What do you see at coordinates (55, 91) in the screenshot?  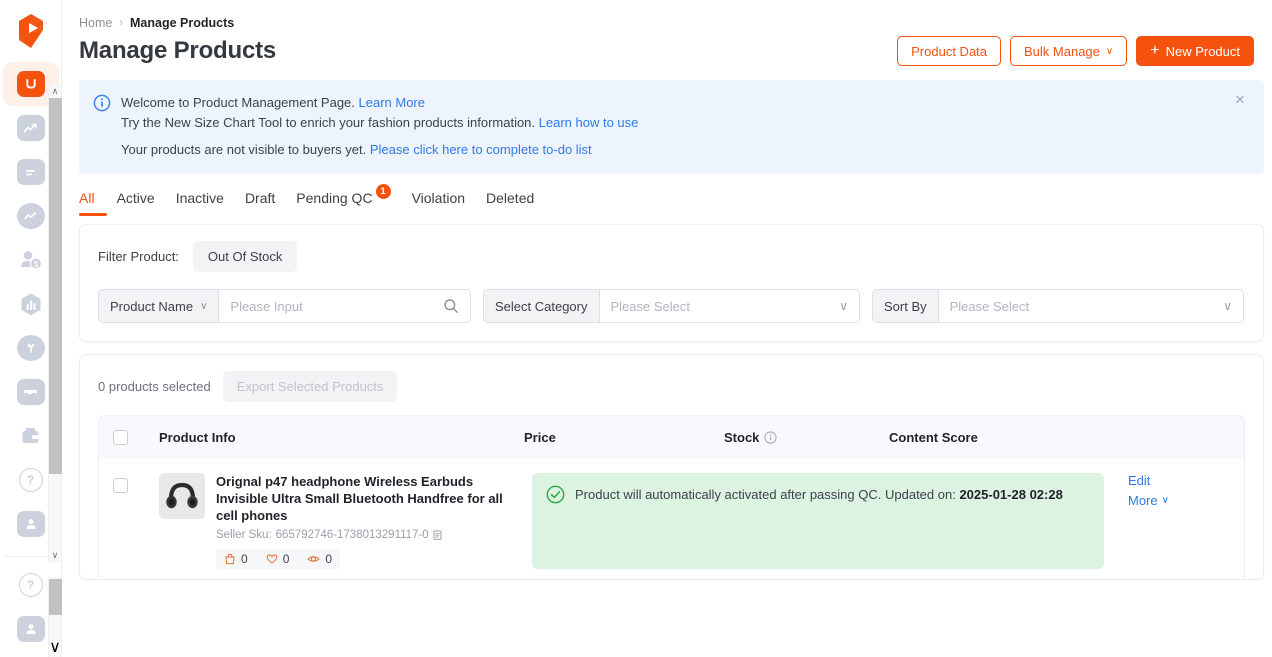 I see `scroll-up-arrow-icon: ∧` at bounding box center [55, 91].